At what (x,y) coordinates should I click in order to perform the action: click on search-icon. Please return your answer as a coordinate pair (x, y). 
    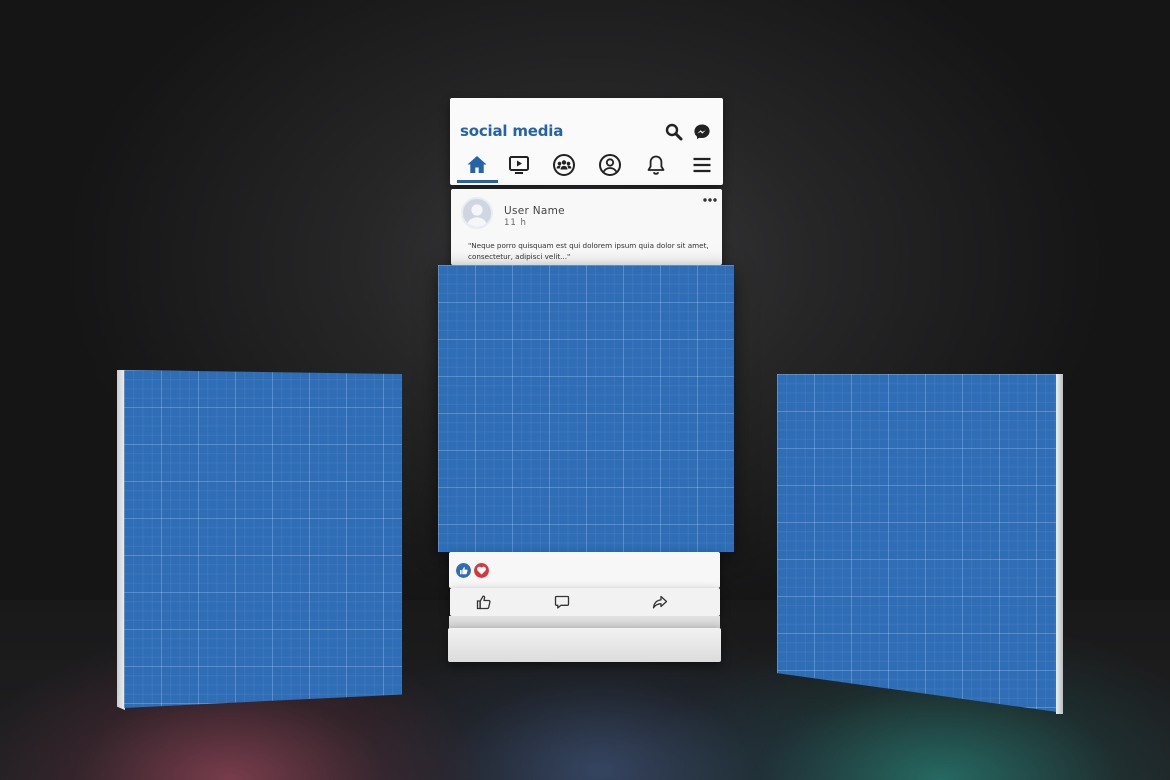
    Looking at the image, I should click on (674, 132).